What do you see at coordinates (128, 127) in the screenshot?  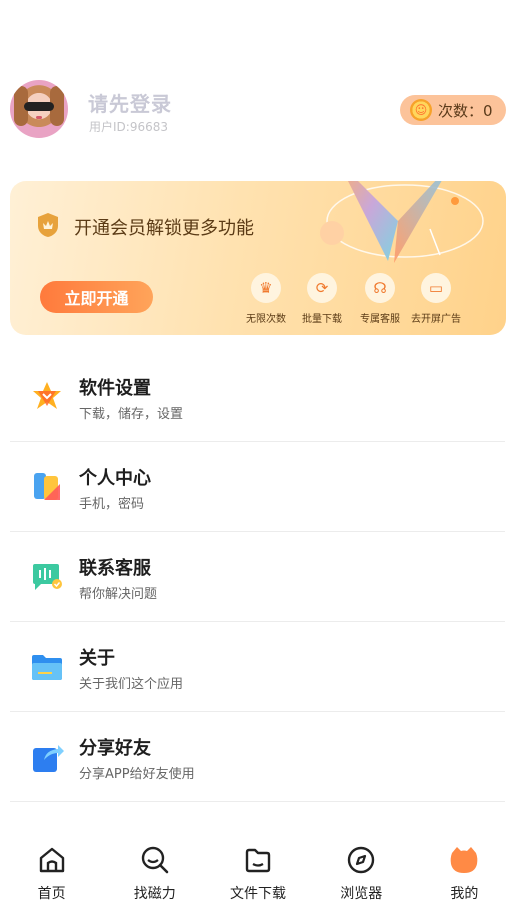 I see `user-id: 用户ID:96683` at bounding box center [128, 127].